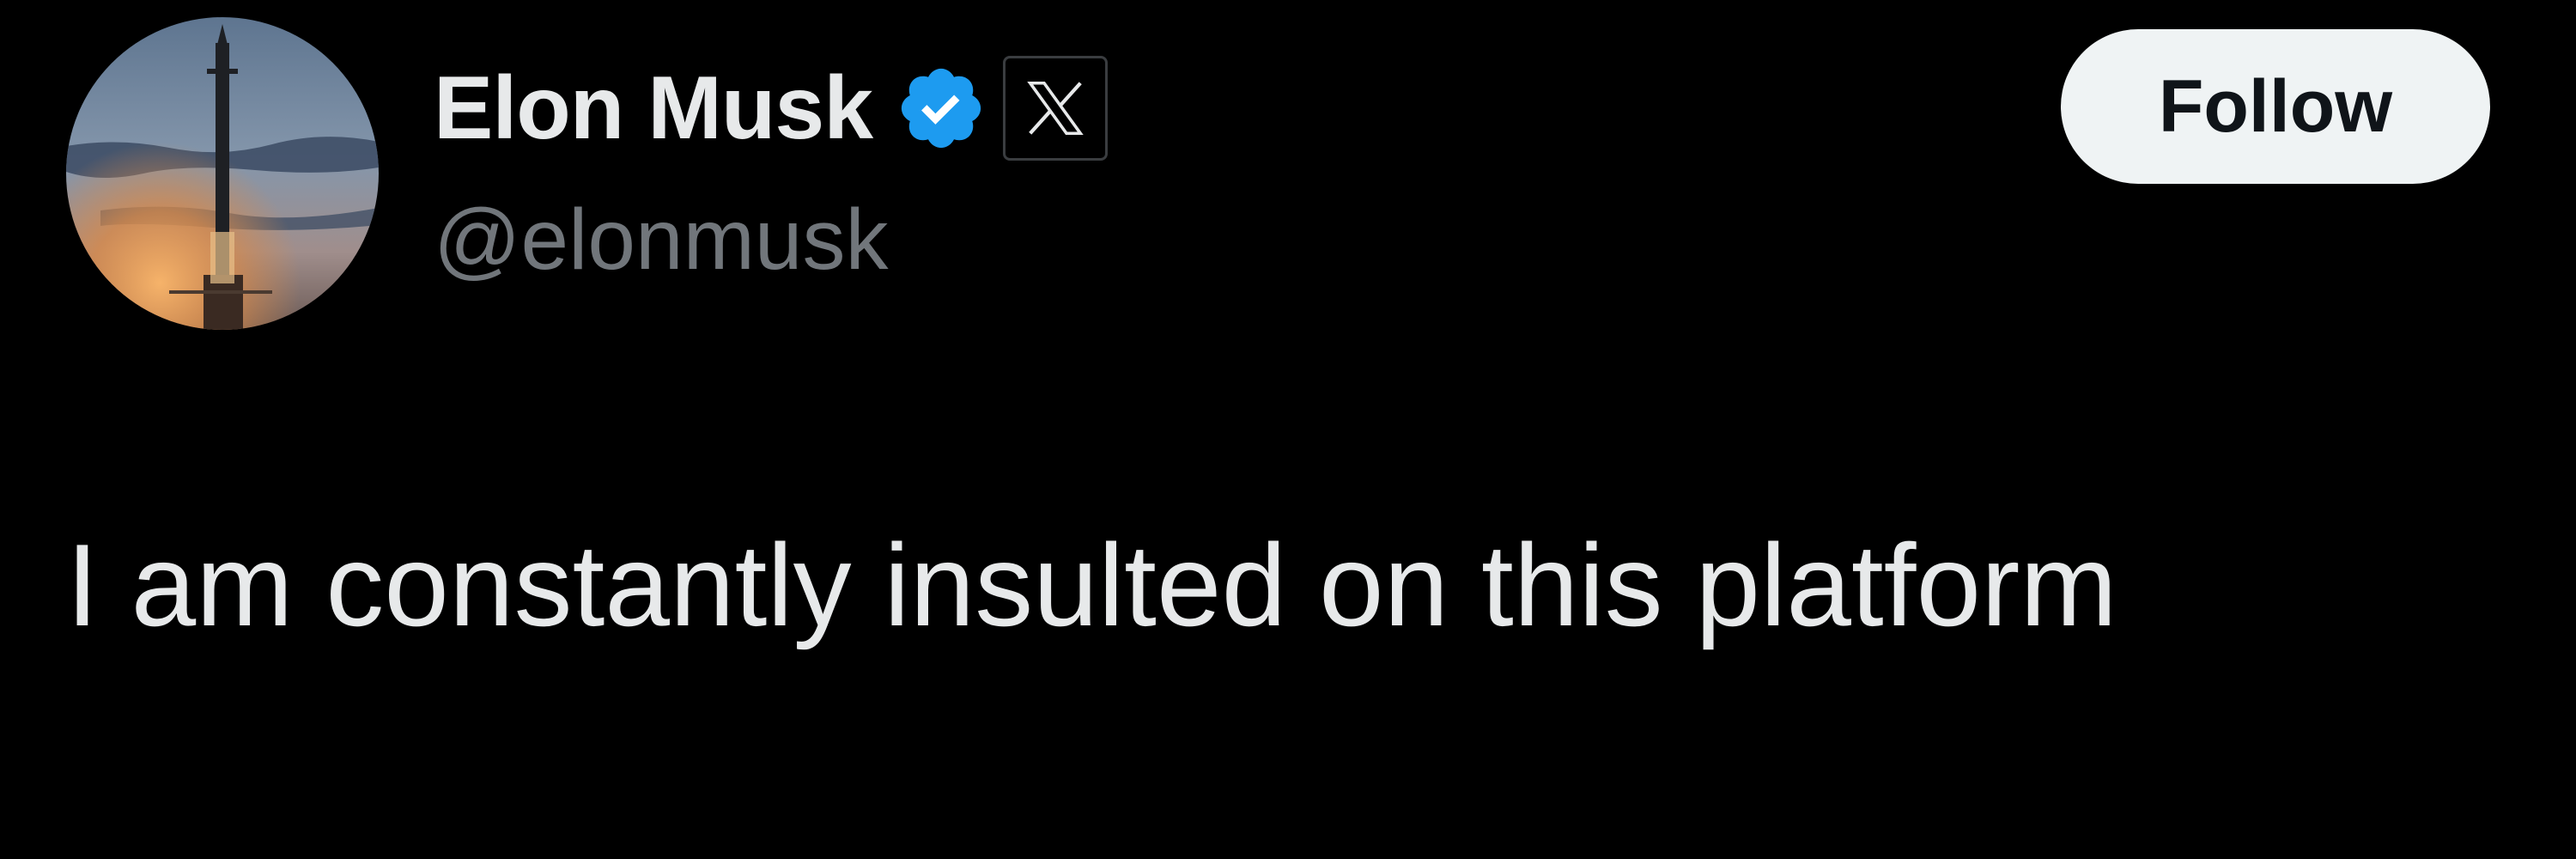  What do you see at coordinates (2275, 107) in the screenshot?
I see `follow-button: Follow` at bounding box center [2275, 107].